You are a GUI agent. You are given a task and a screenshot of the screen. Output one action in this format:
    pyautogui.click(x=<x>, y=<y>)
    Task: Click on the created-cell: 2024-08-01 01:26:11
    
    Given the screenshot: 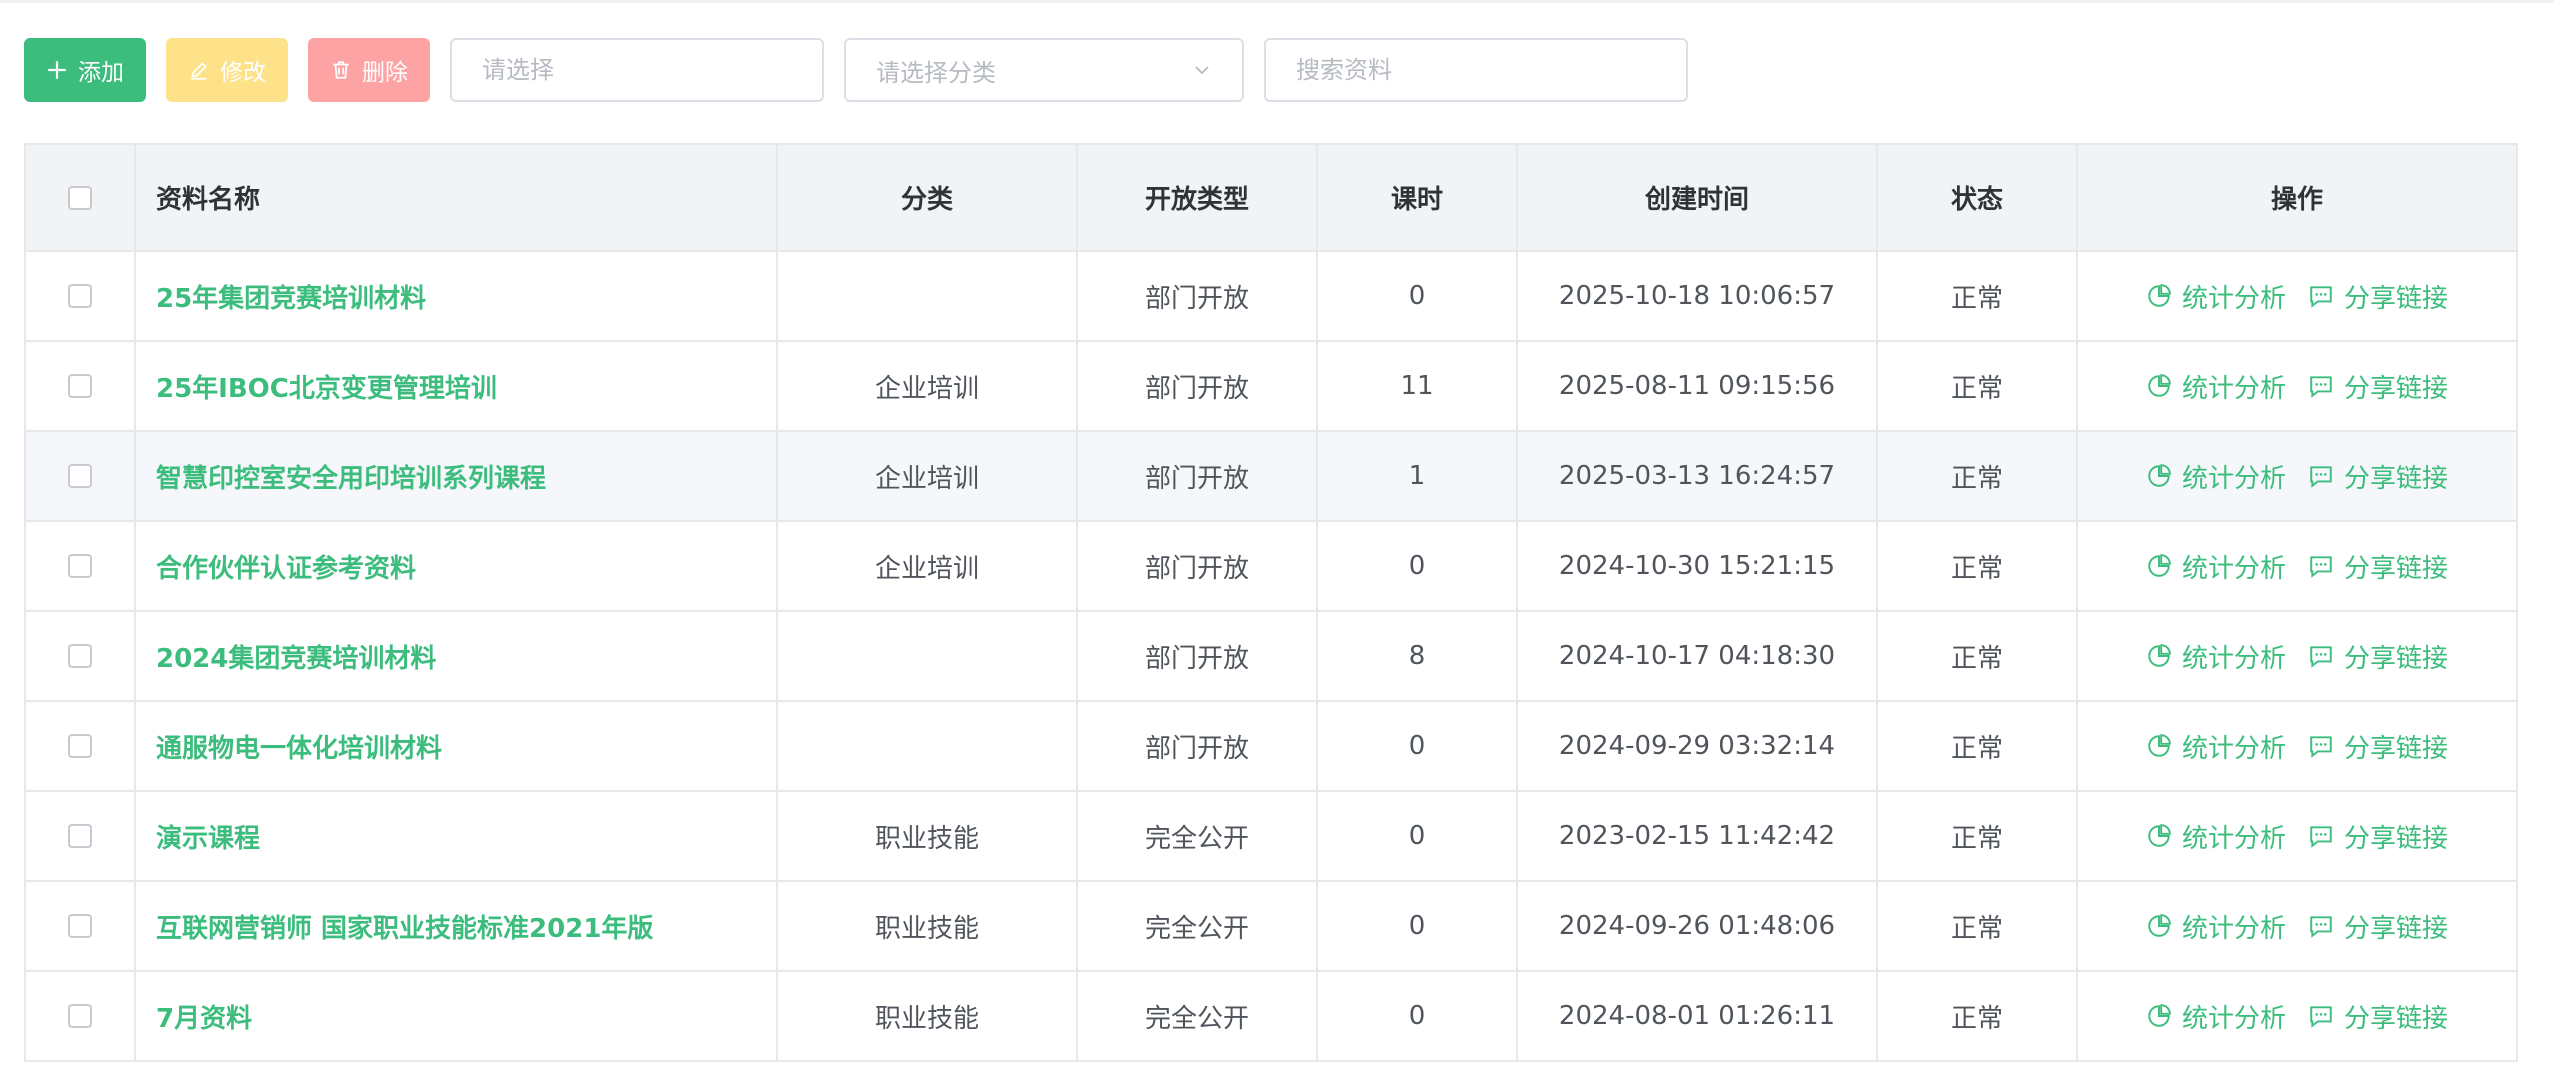 What is the action you would take?
    pyautogui.click(x=1698, y=1016)
    